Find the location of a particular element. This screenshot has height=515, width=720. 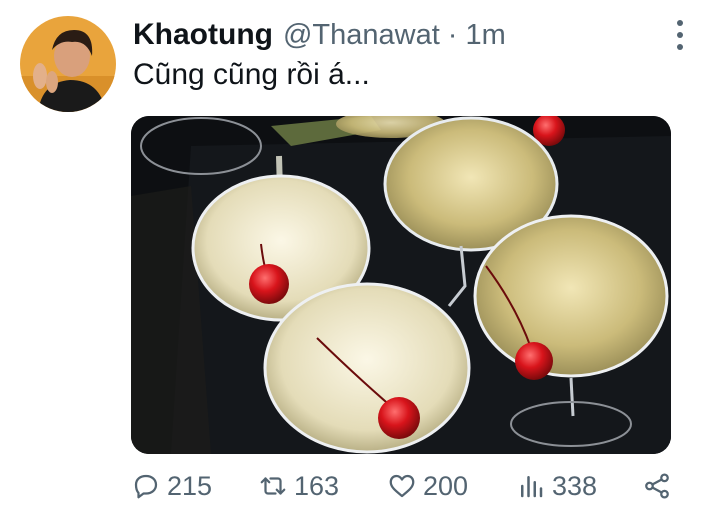

reply-count: 215 is located at coordinates (190, 485).